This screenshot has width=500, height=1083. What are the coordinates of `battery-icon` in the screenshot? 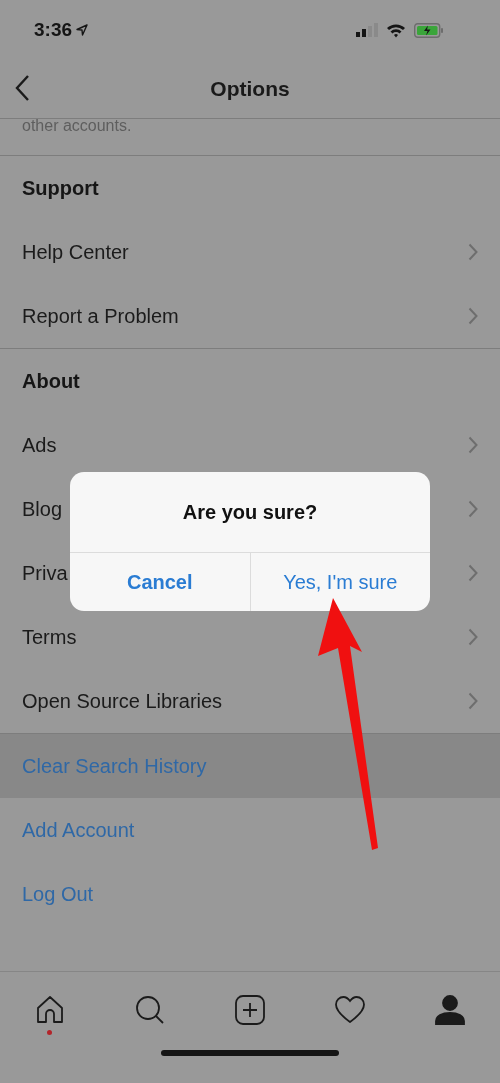 It's located at (429, 30).